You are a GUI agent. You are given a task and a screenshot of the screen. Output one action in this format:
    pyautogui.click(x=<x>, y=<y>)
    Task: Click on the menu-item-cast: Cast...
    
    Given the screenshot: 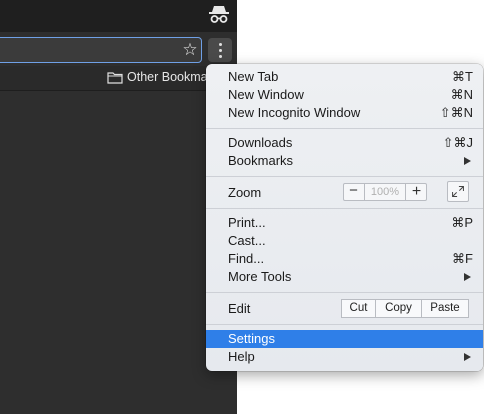 What is the action you would take?
    pyautogui.click(x=344, y=241)
    